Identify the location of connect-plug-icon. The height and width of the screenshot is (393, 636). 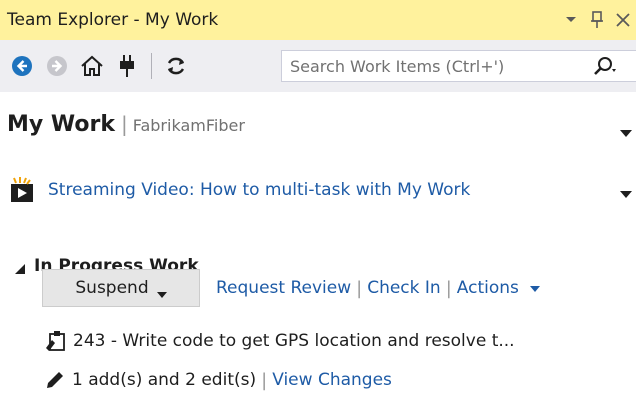
(127, 66).